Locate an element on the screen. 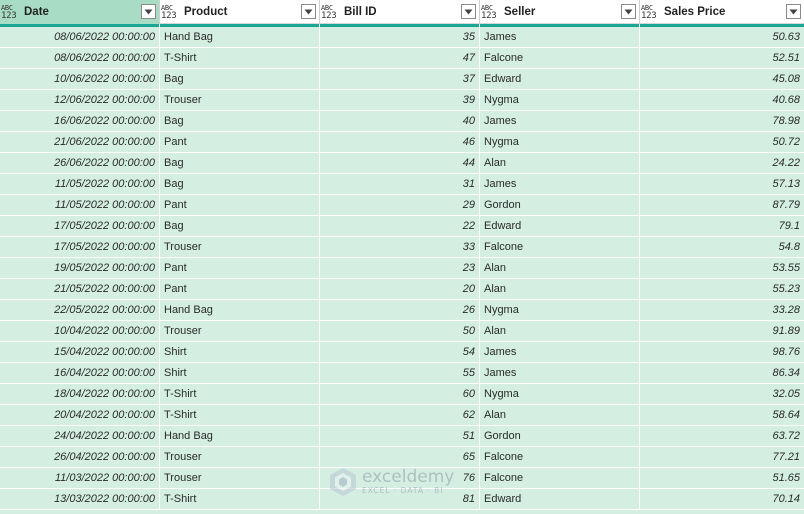 Image resolution: width=804 pixels, height=514 pixels. cell-date: 15/04/2022 00:00:00 is located at coordinates (80, 352).